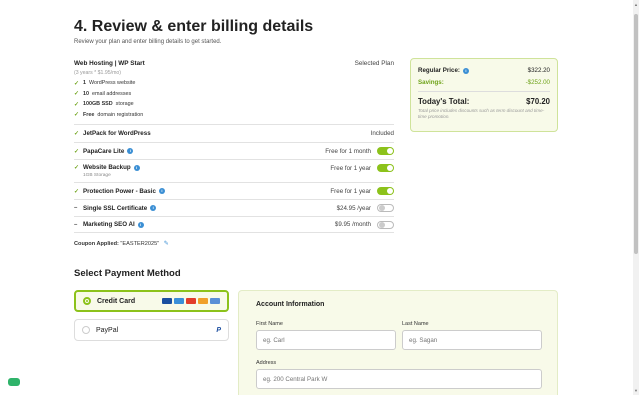 The height and width of the screenshot is (395, 639). I want to click on scrollbar: ▲ ▼, so click(636, 197).